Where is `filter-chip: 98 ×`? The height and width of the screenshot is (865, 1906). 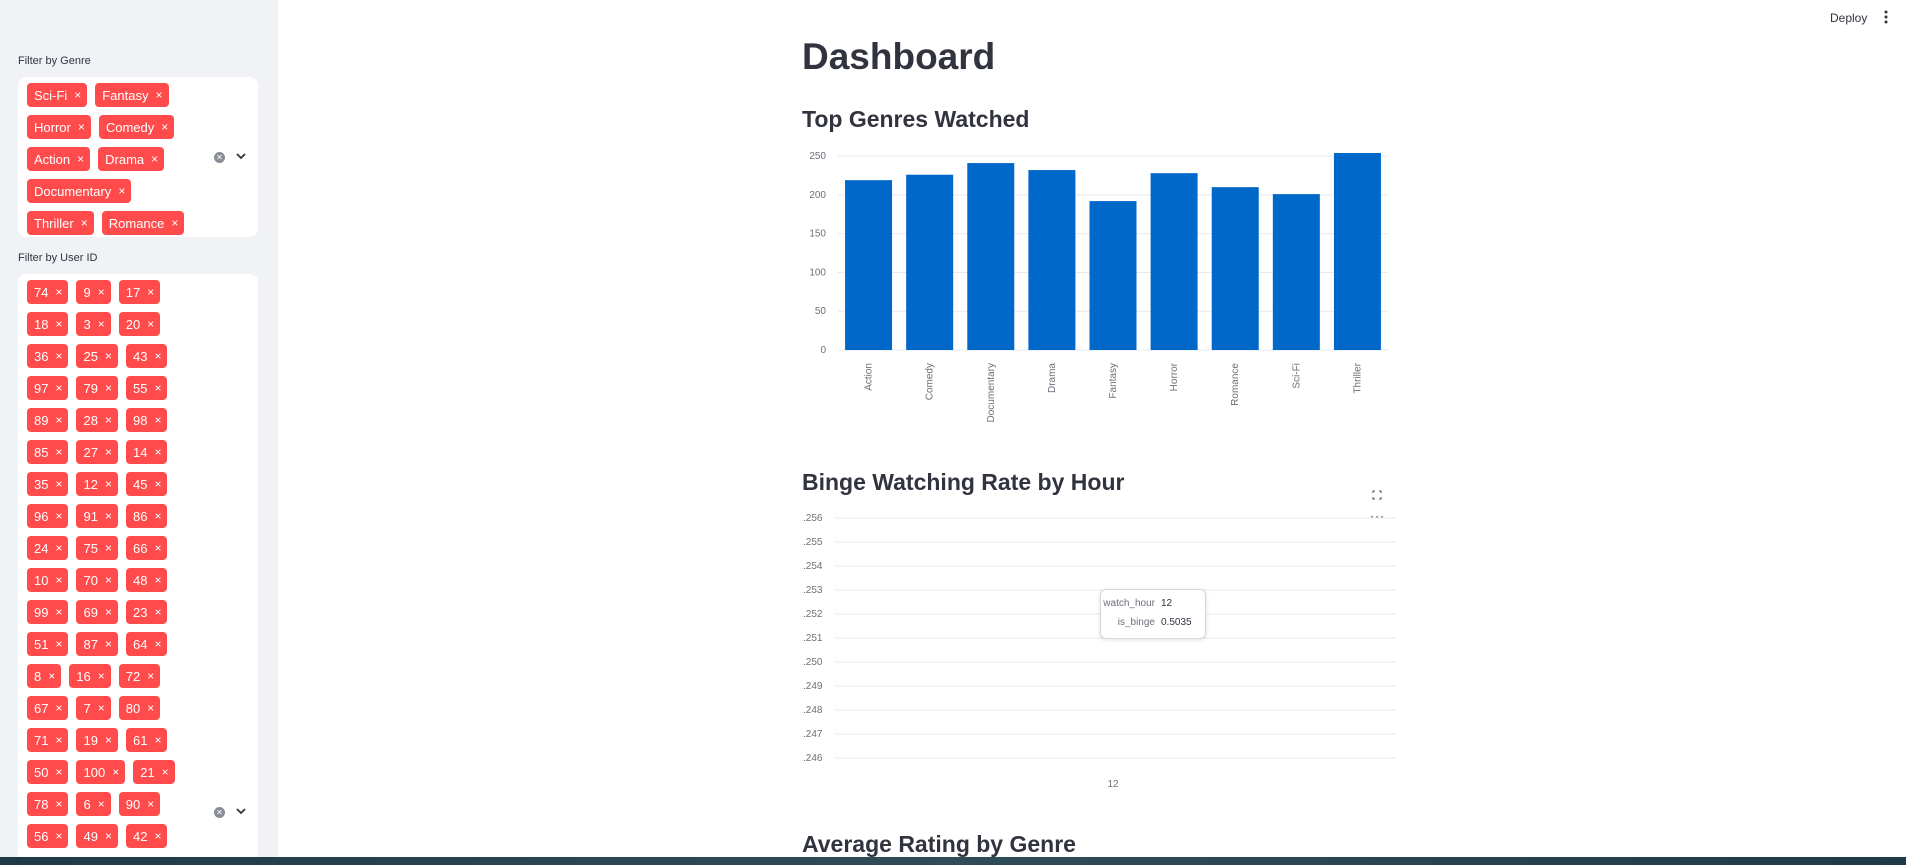 filter-chip: 98 × is located at coordinates (146, 420).